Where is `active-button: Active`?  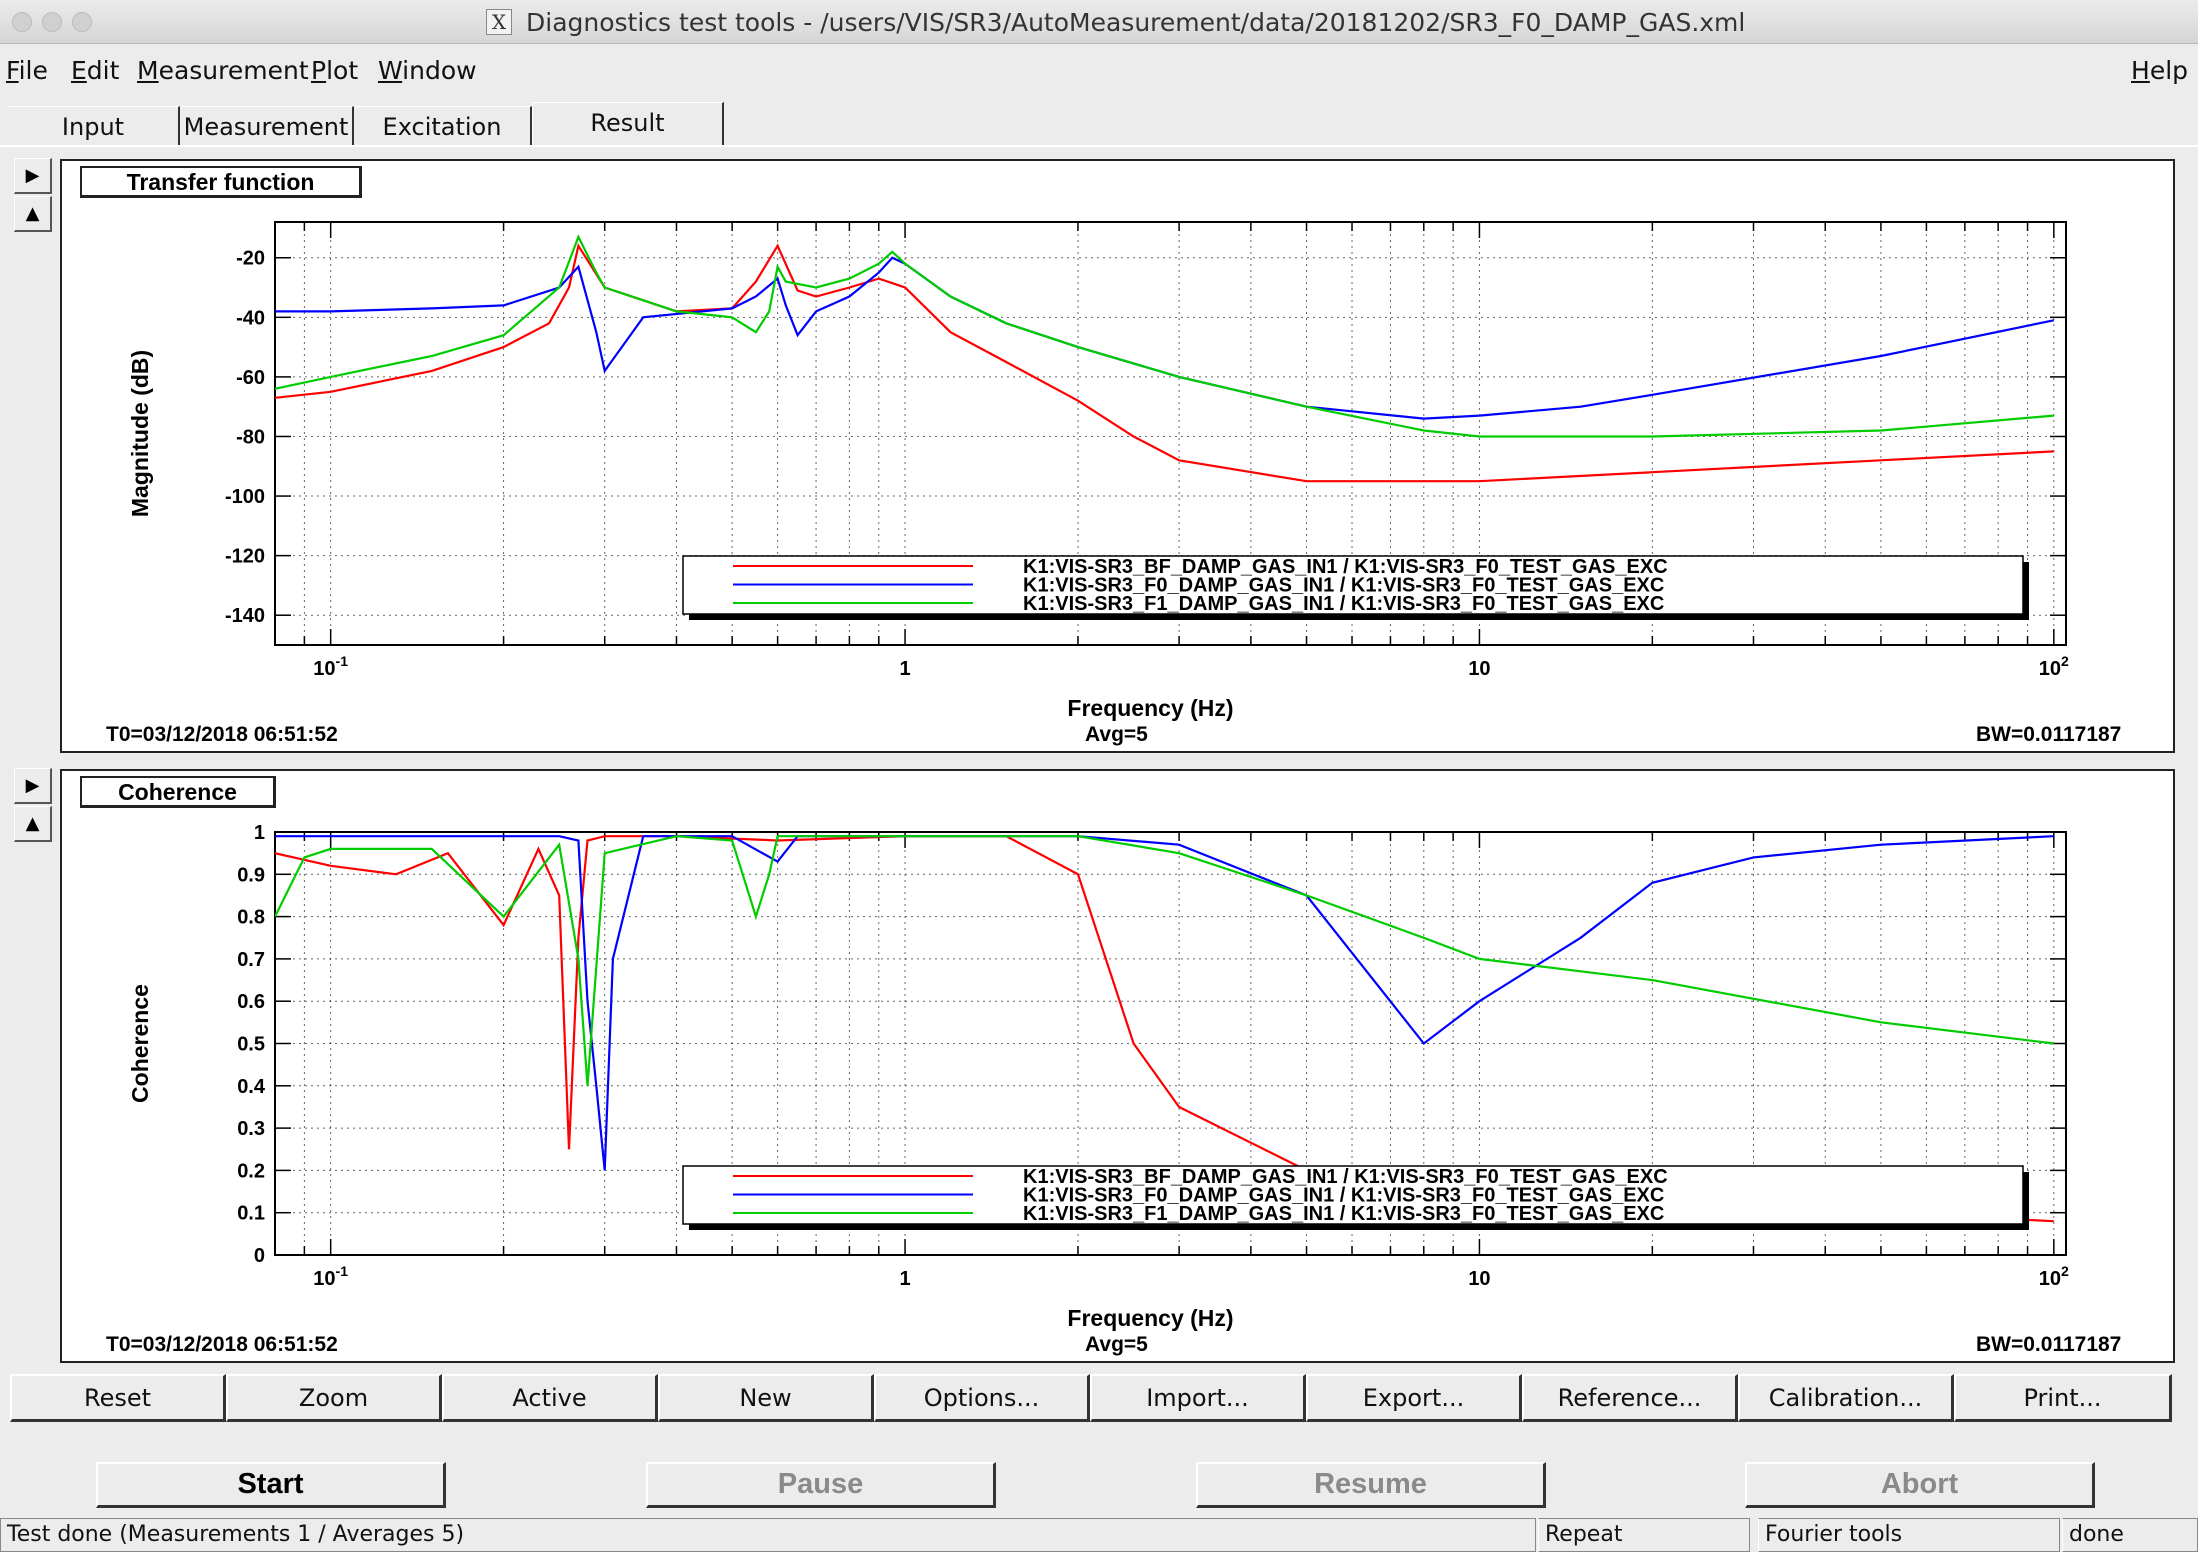 active-button: Active is located at coordinates (550, 1398).